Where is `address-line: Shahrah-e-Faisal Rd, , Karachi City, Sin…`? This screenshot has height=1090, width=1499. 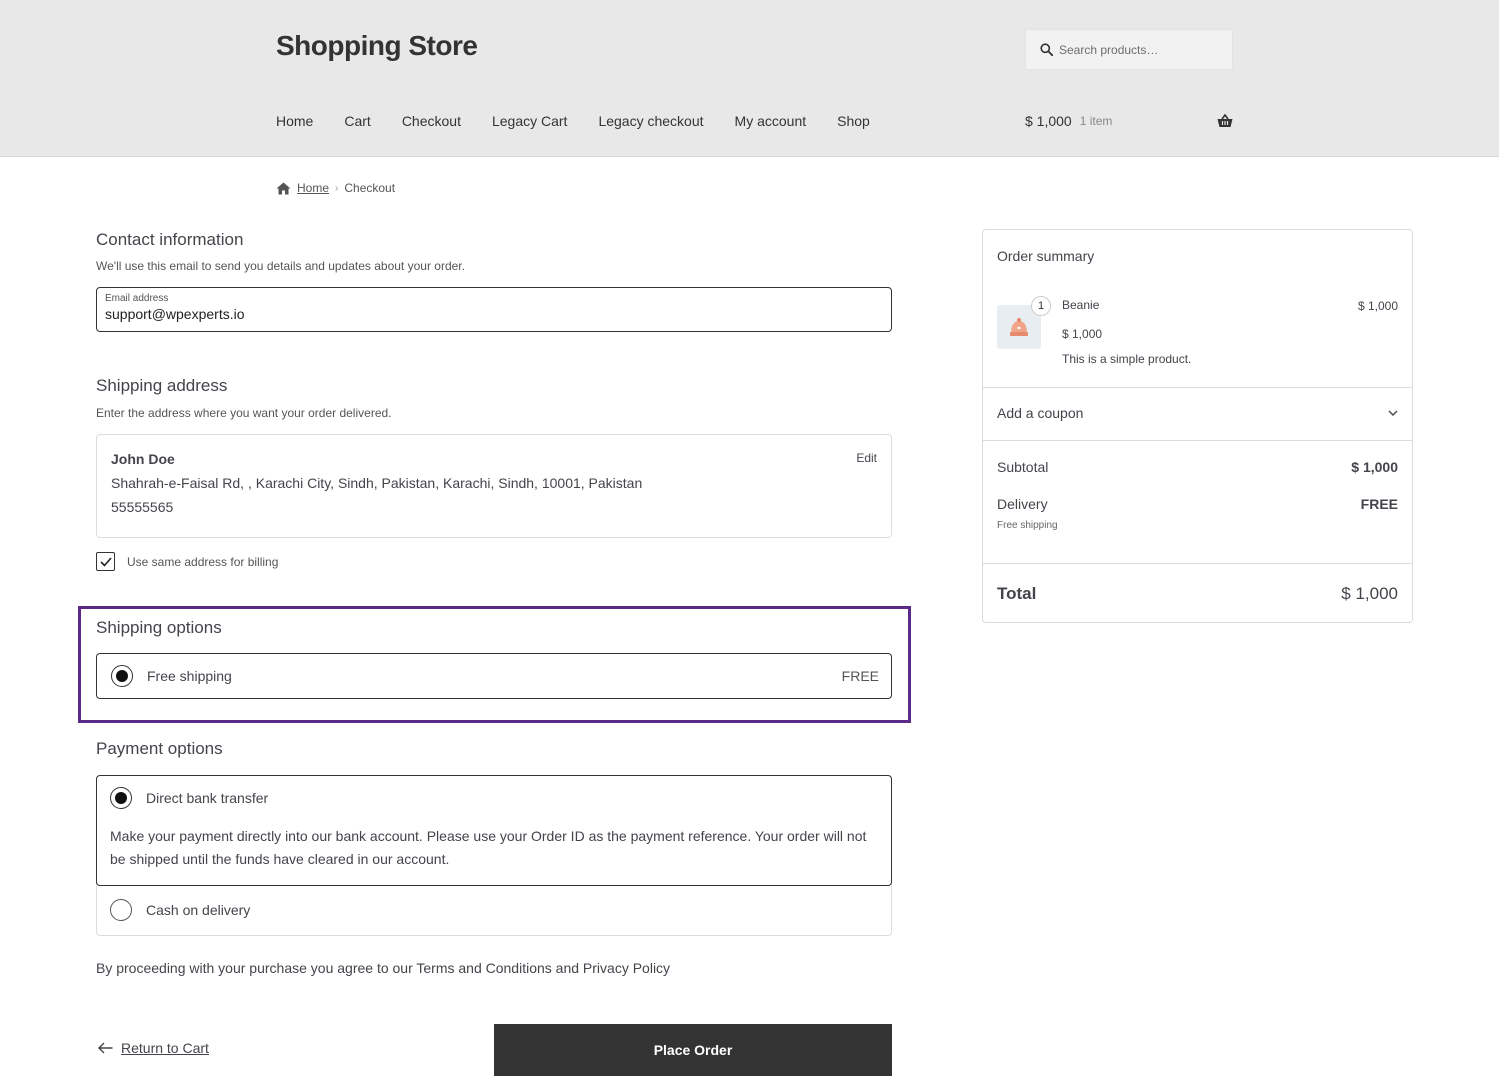 address-line: Shahrah-e-Faisal Rd, , Karachi City, Sin… is located at coordinates (377, 483).